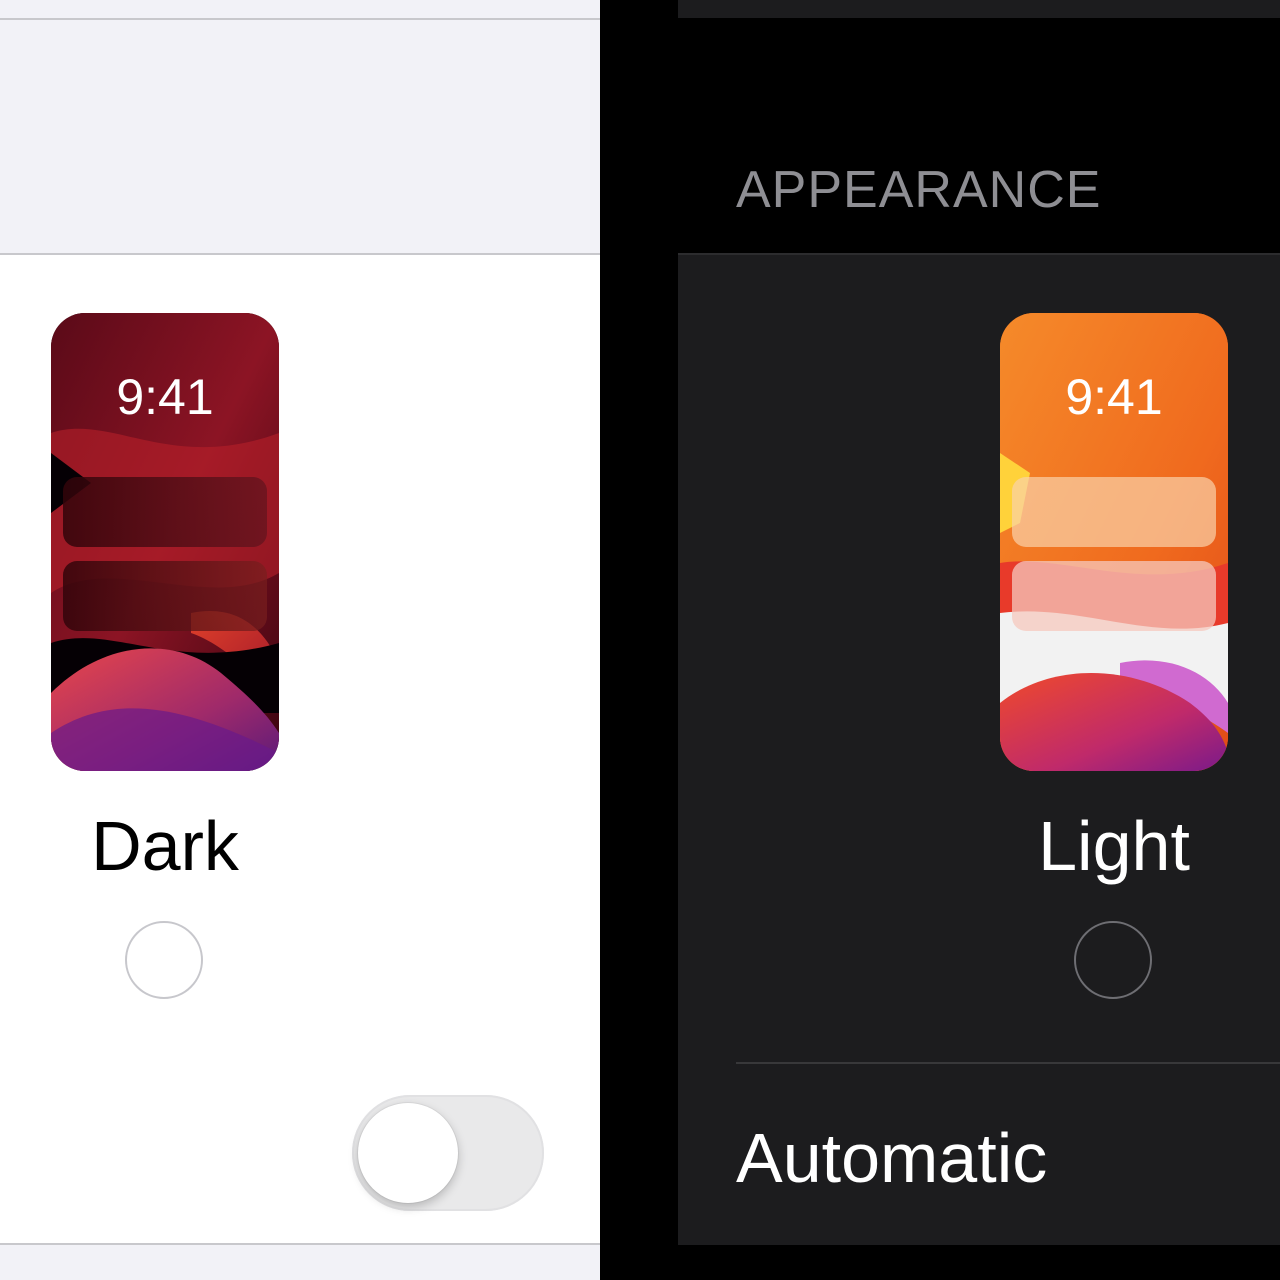  I want to click on top-bar, so click(979, 9).